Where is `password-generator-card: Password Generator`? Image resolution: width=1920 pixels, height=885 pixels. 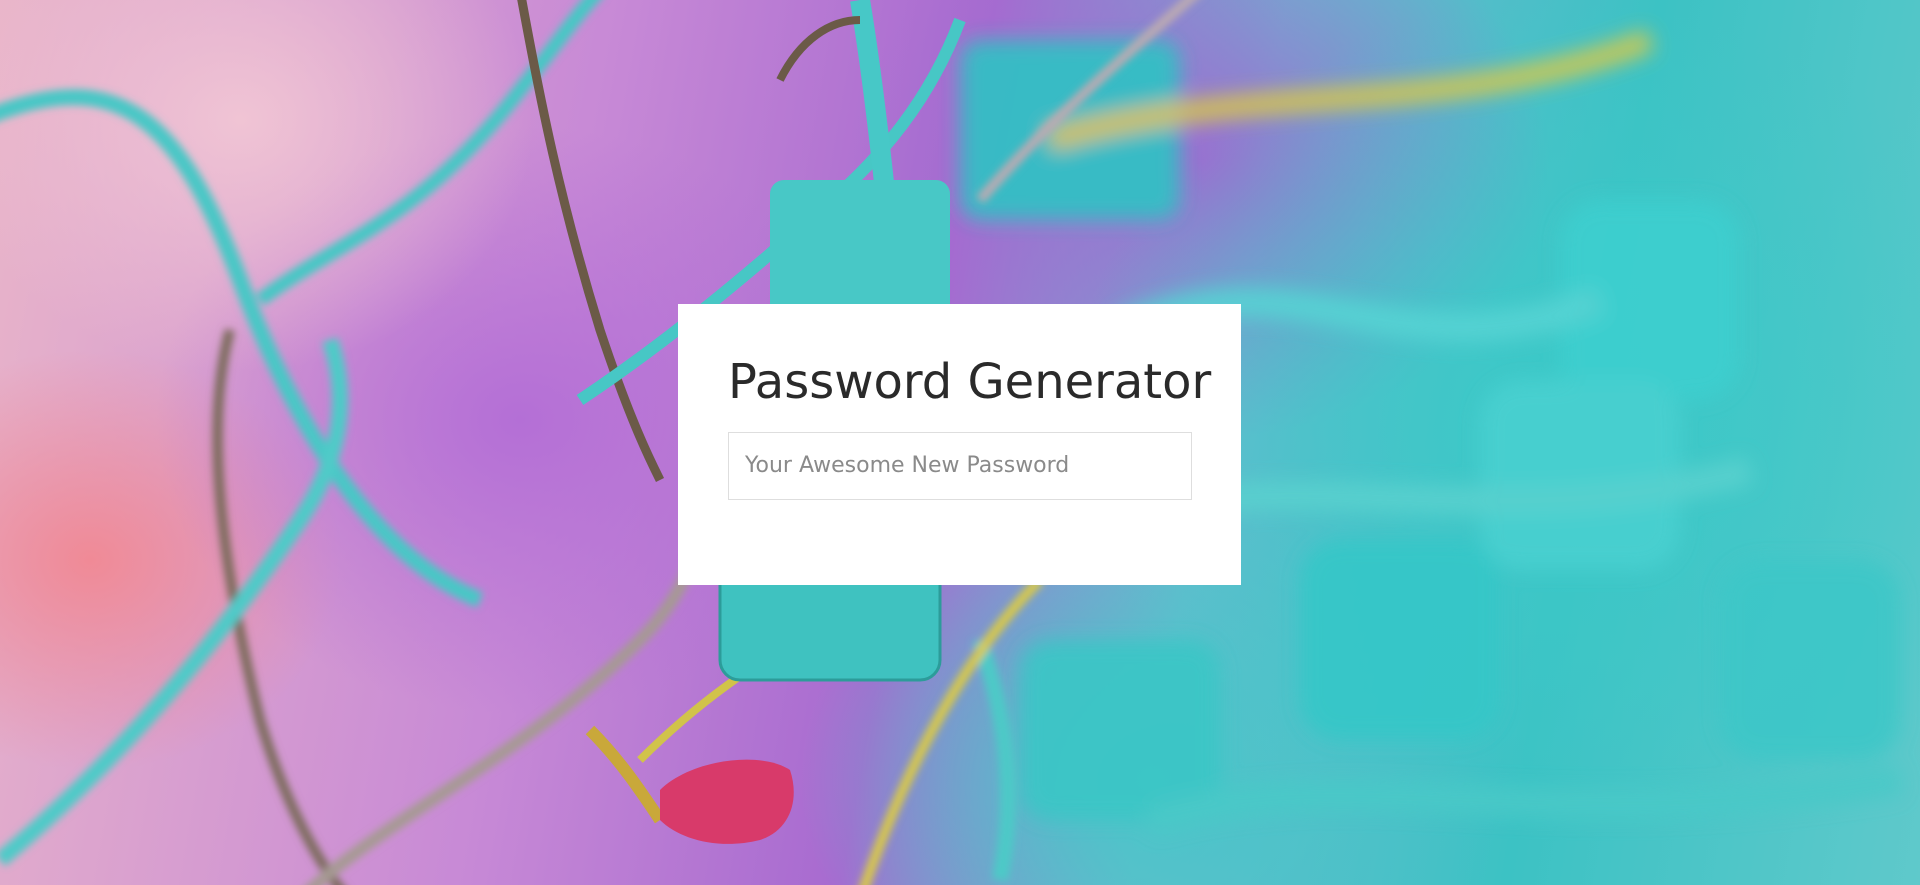
password-generator-card: Password Generator is located at coordinates (959, 444).